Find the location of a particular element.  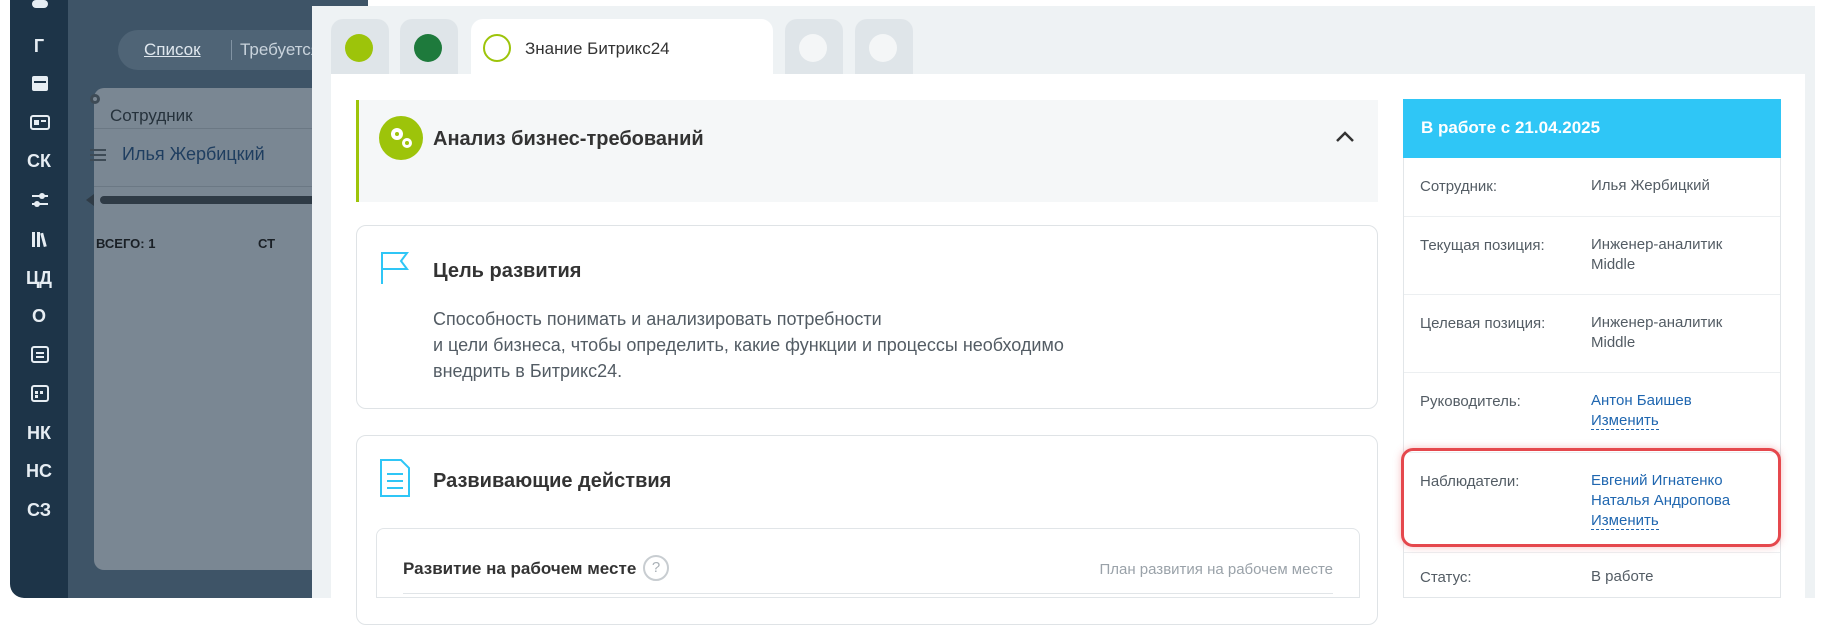

status-header: В работе с 21.04.2025 is located at coordinates (1592, 128).